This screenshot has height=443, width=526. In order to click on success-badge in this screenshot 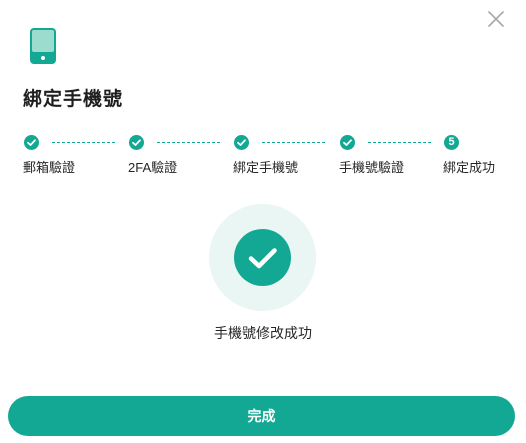, I will do `click(262, 257)`.